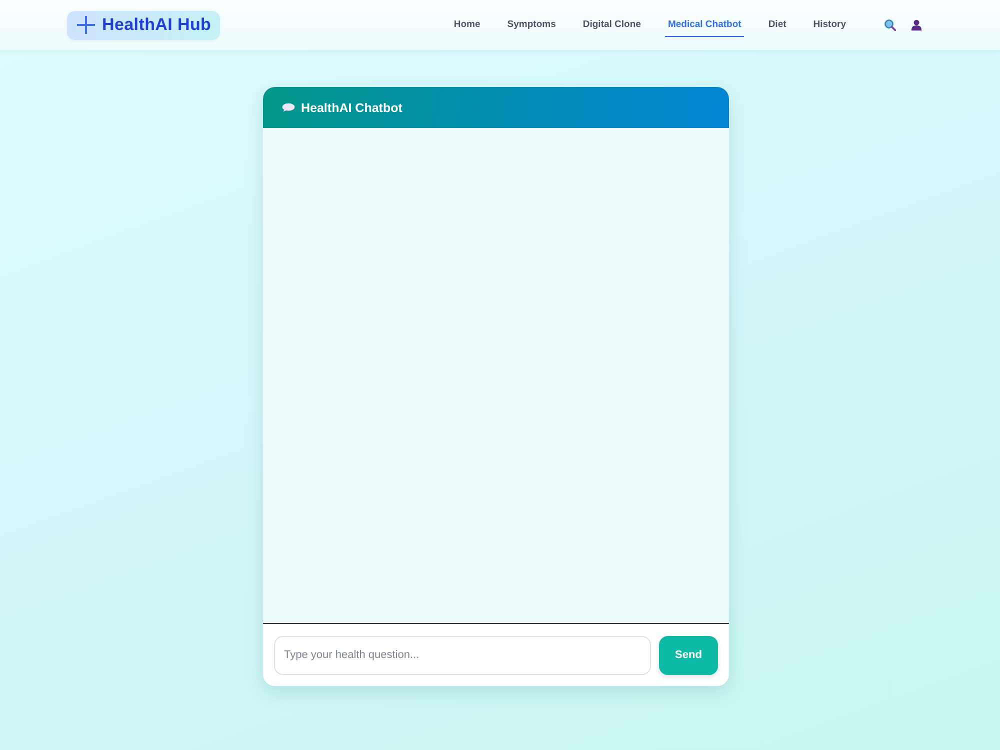 This screenshot has width=1000, height=750. I want to click on search-icon, so click(890, 25).